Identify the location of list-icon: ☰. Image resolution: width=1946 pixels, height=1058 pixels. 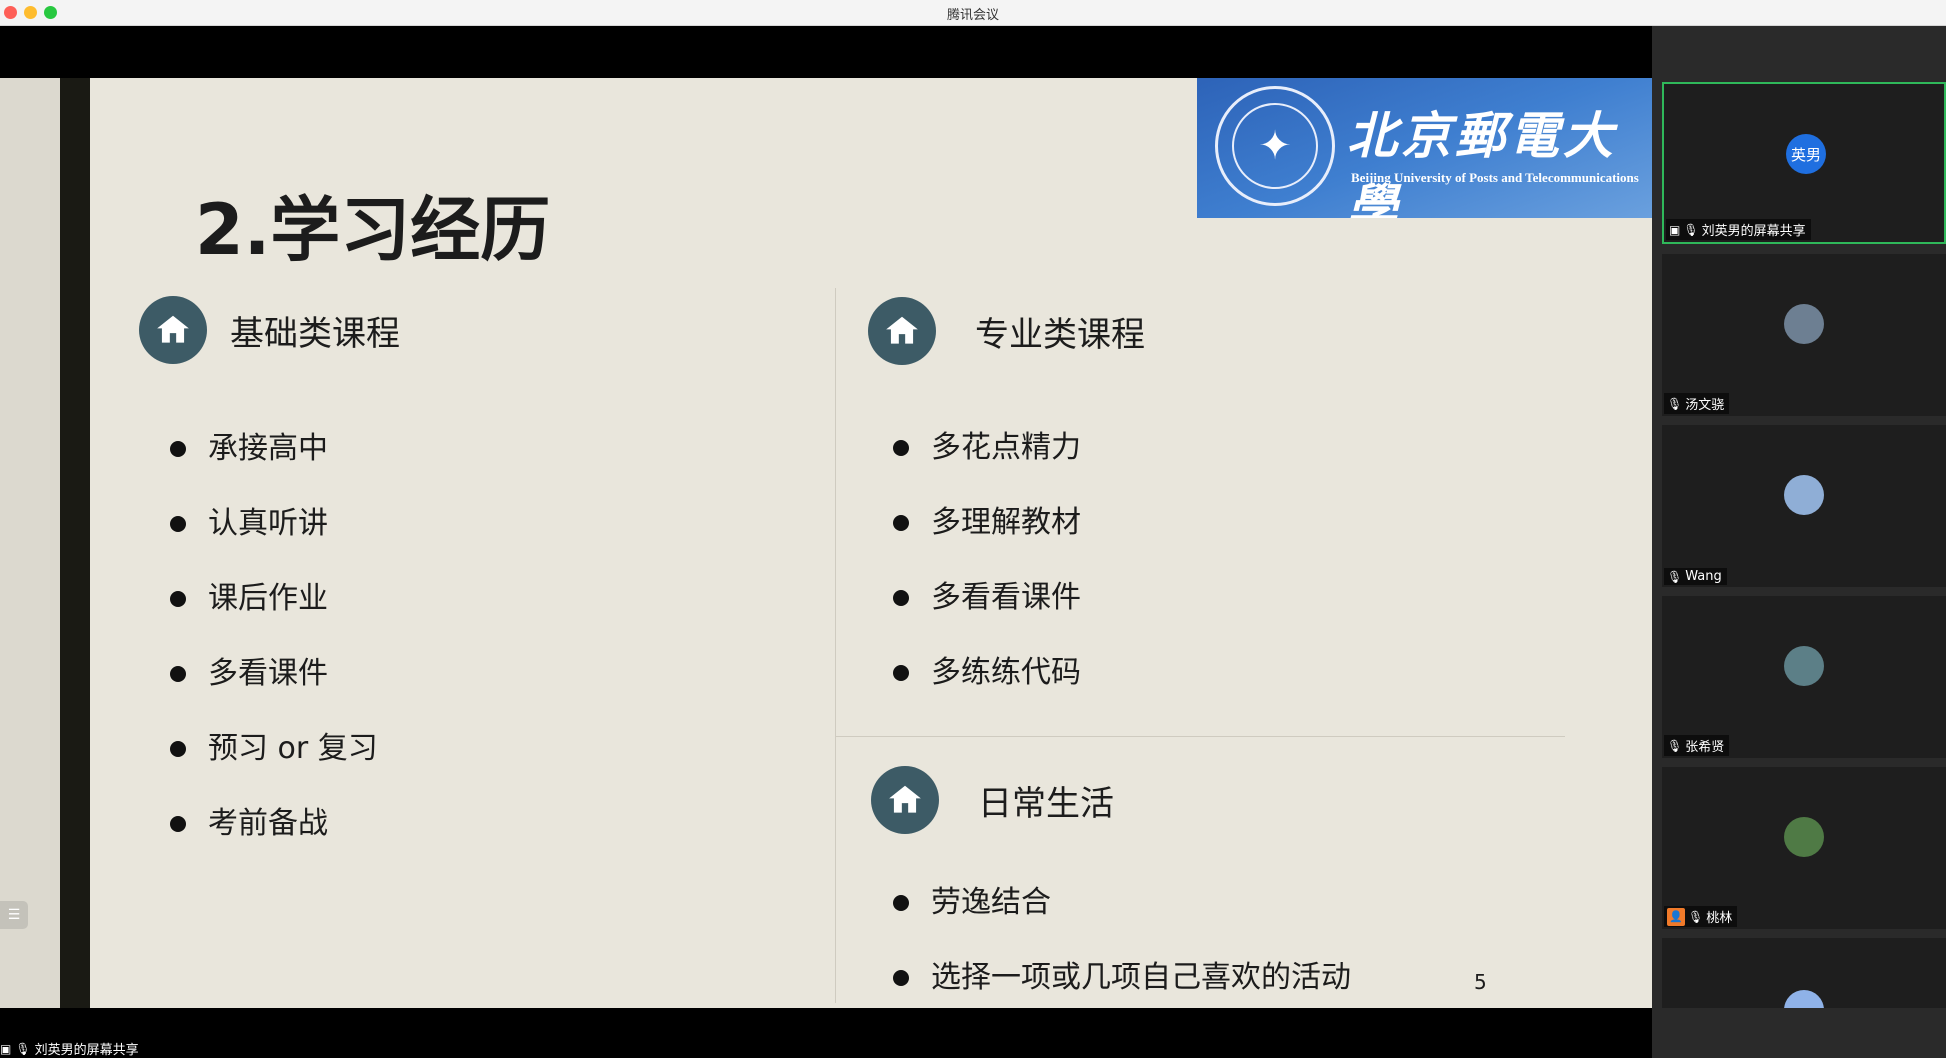
(14, 915).